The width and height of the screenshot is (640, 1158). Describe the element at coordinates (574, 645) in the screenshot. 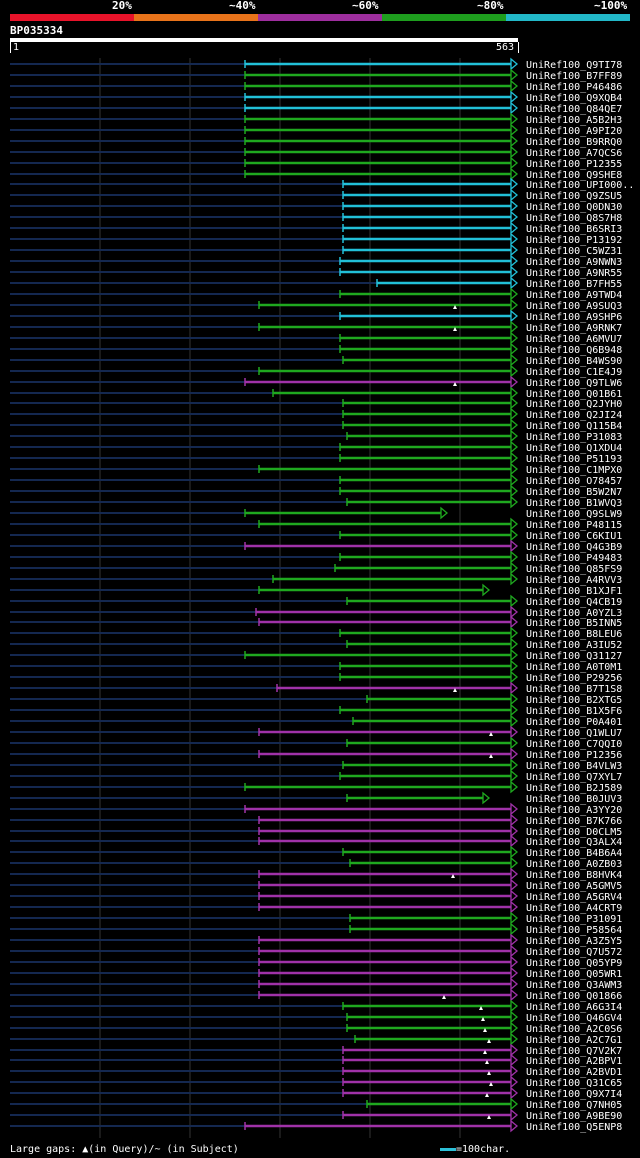

I see `hit-label: UniRef100_A3IU52` at that location.